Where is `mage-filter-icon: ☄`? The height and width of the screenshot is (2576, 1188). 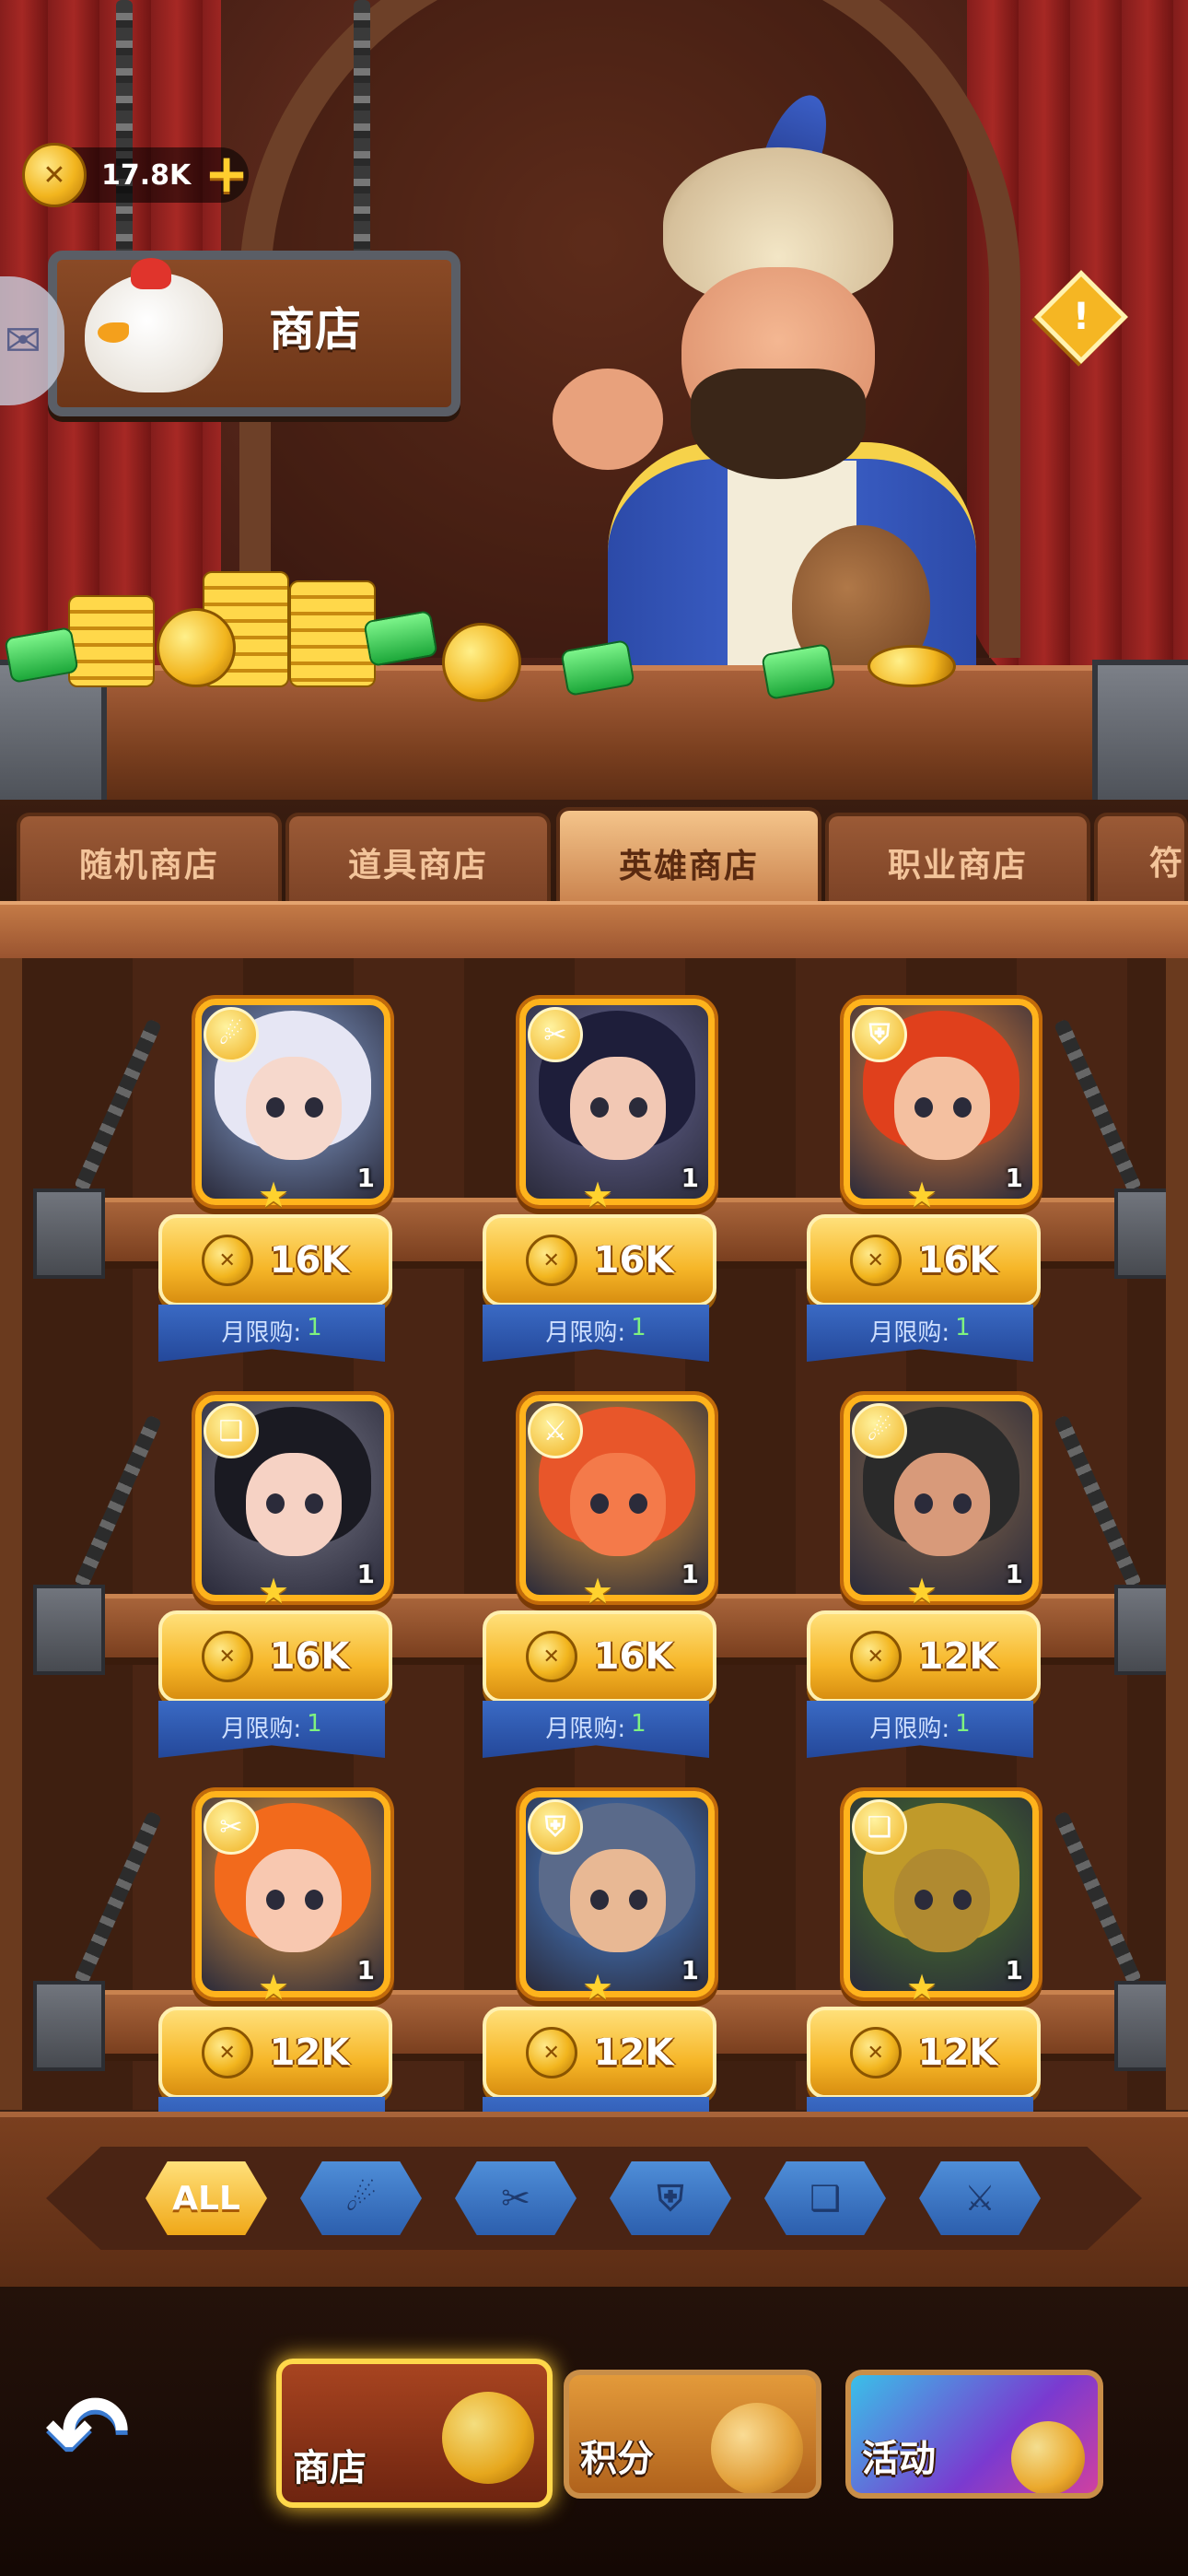
mage-filter-icon: ☄ is located at coordinates (361, 2198).